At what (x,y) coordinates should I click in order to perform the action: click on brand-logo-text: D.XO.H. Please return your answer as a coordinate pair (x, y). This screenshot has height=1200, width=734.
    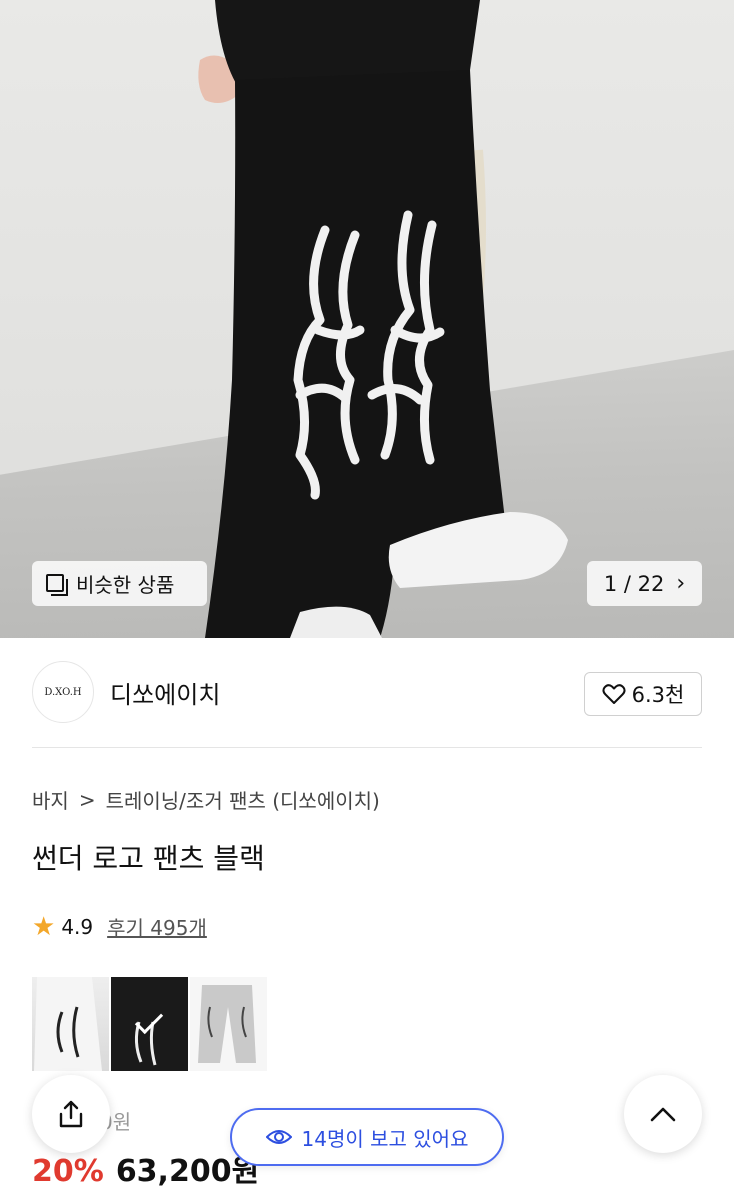
    Looking at the image, I should click on (63, 692).